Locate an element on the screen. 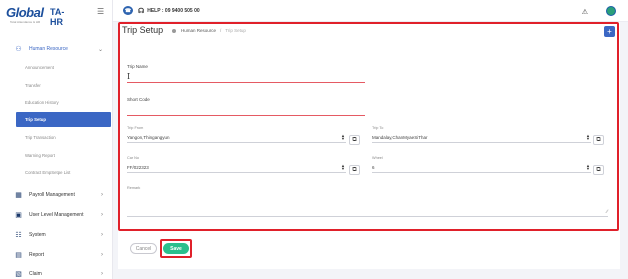 The height and width of the screenshot is (279, 628). sidebar-item-report: ▤ Report › is located at coordinates (56, 255).